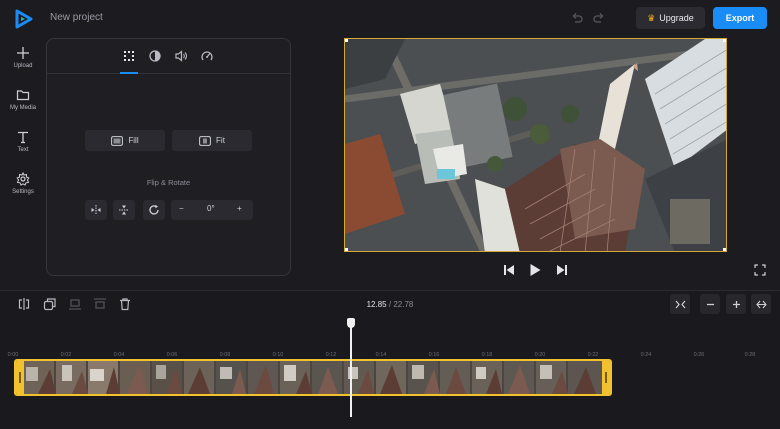 The width and height of the screenshot is (780, 429). What do you see at coordinates (403, 304) in the screenshot?
I see `total-time: 22.78` at bounding box center [403, 304].